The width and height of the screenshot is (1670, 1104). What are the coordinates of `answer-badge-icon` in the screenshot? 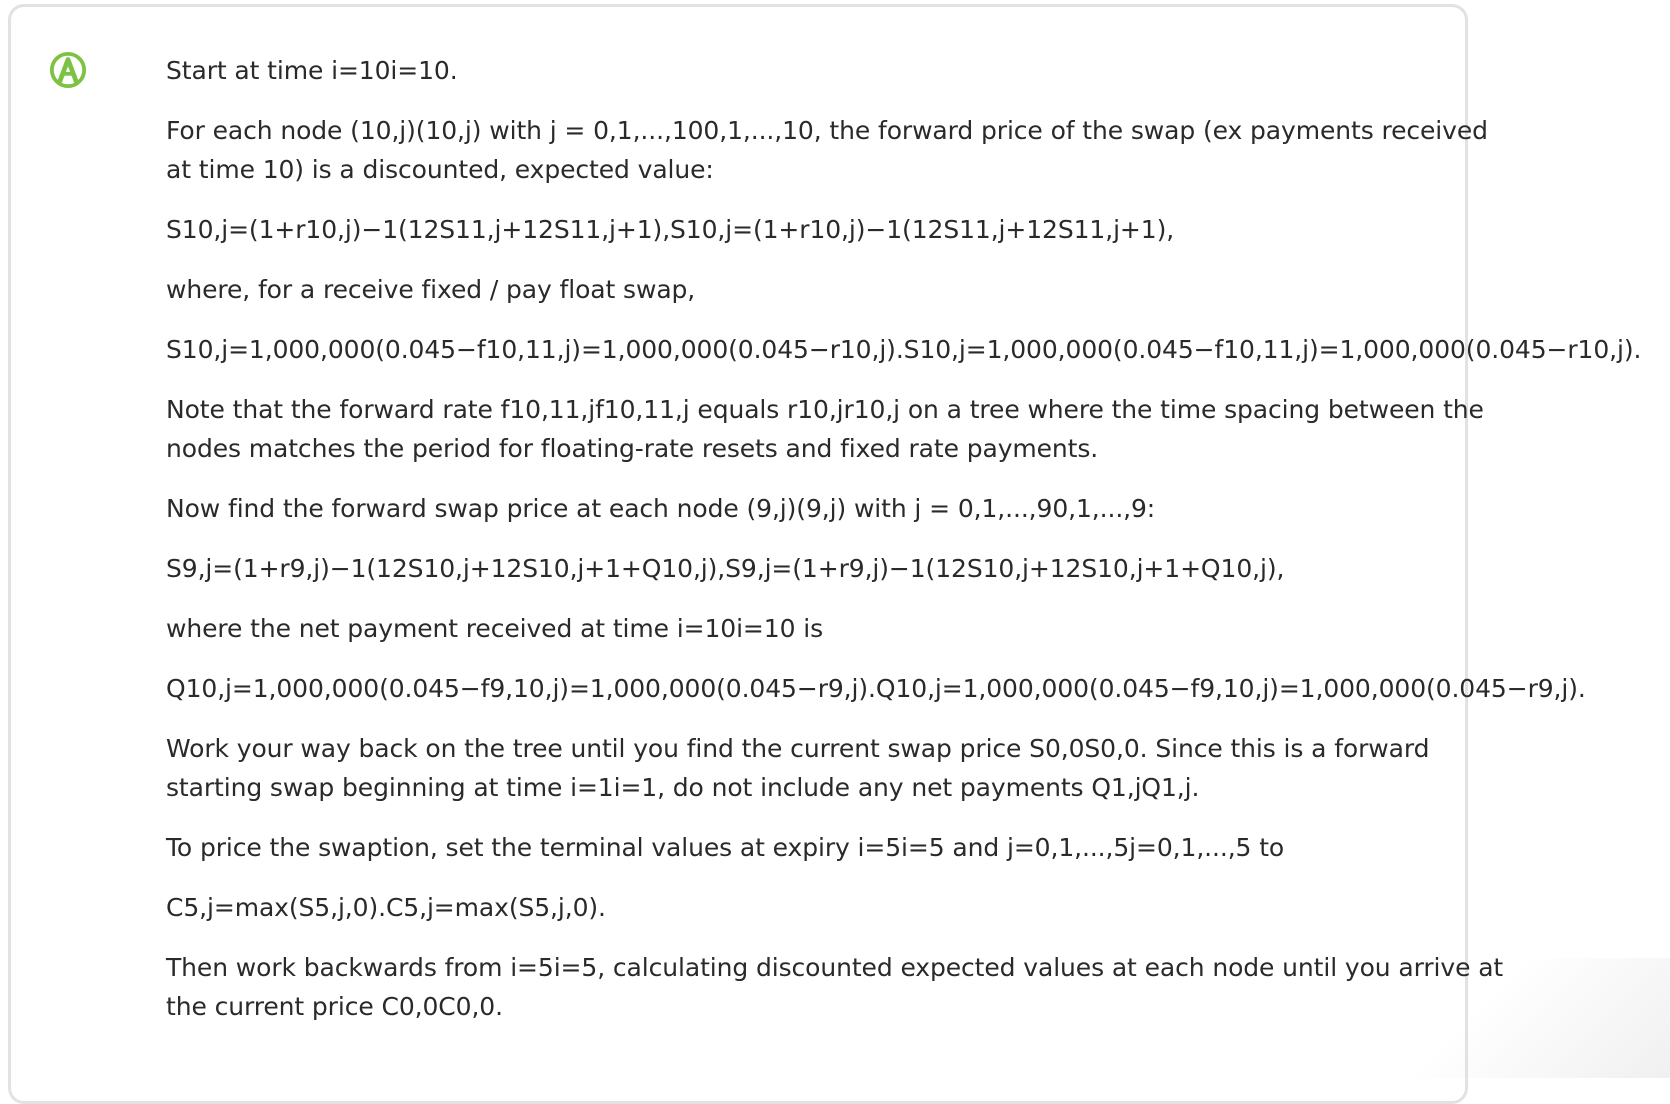 It's located at (68, 70).